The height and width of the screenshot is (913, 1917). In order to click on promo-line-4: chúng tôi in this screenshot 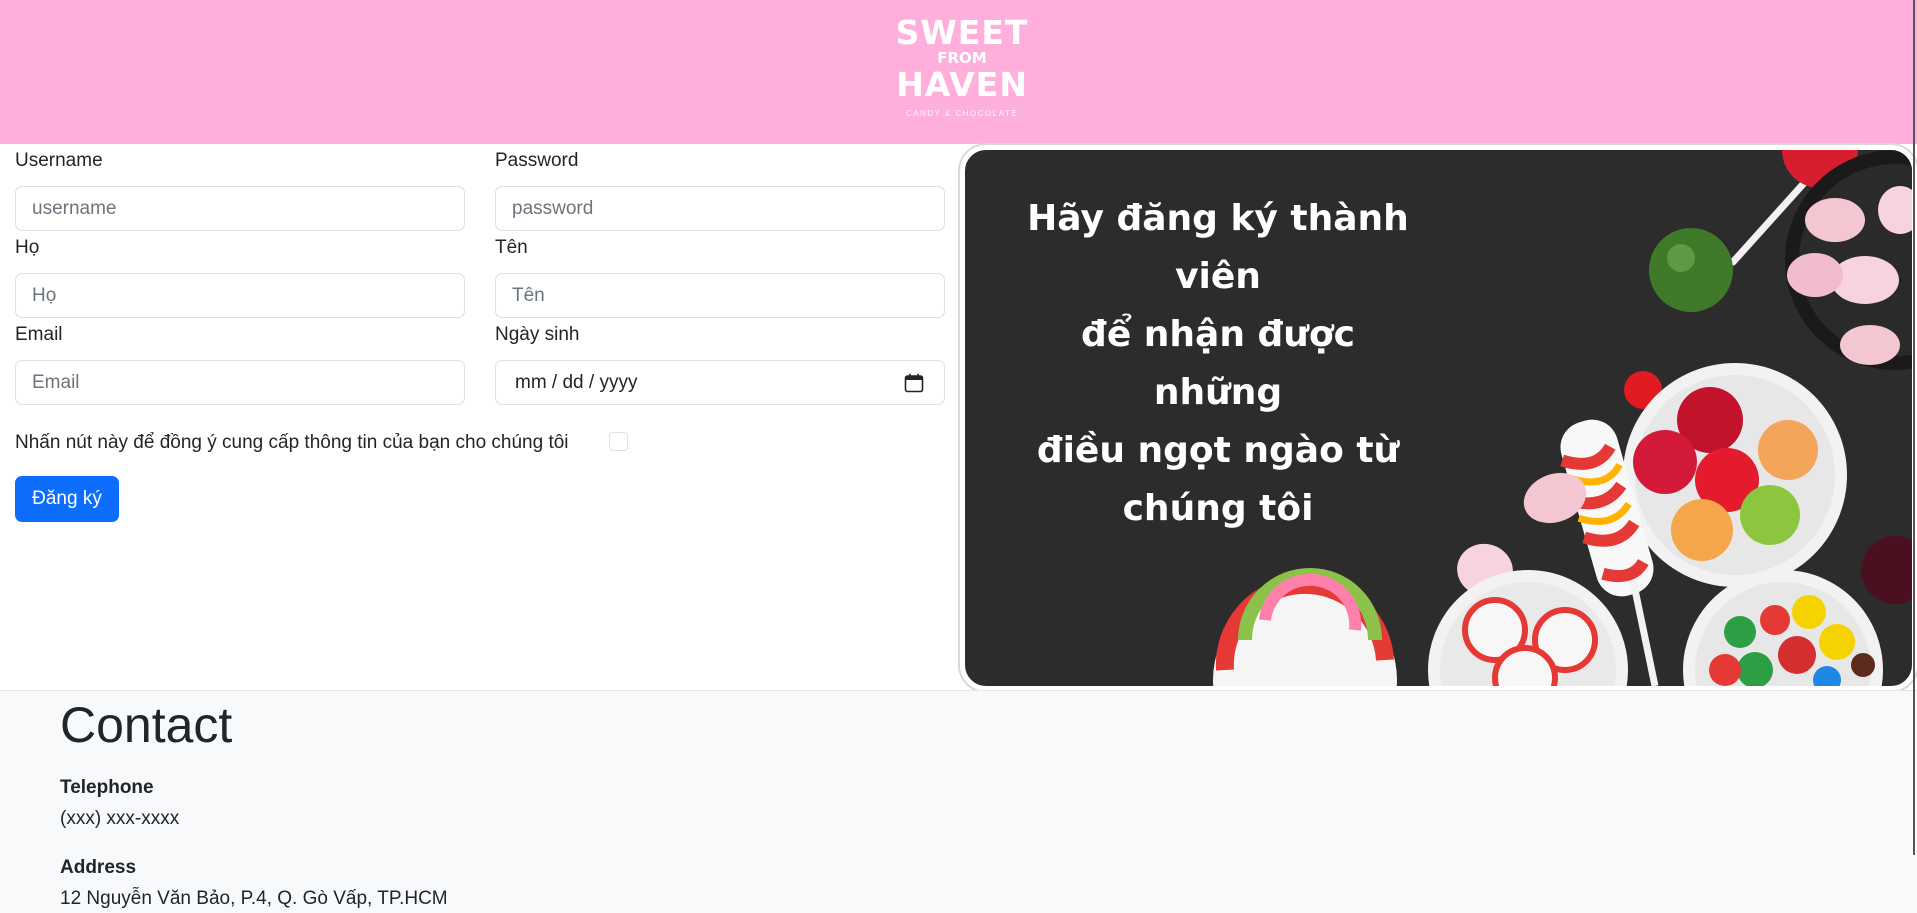, I will do `click(1218, 508)`.